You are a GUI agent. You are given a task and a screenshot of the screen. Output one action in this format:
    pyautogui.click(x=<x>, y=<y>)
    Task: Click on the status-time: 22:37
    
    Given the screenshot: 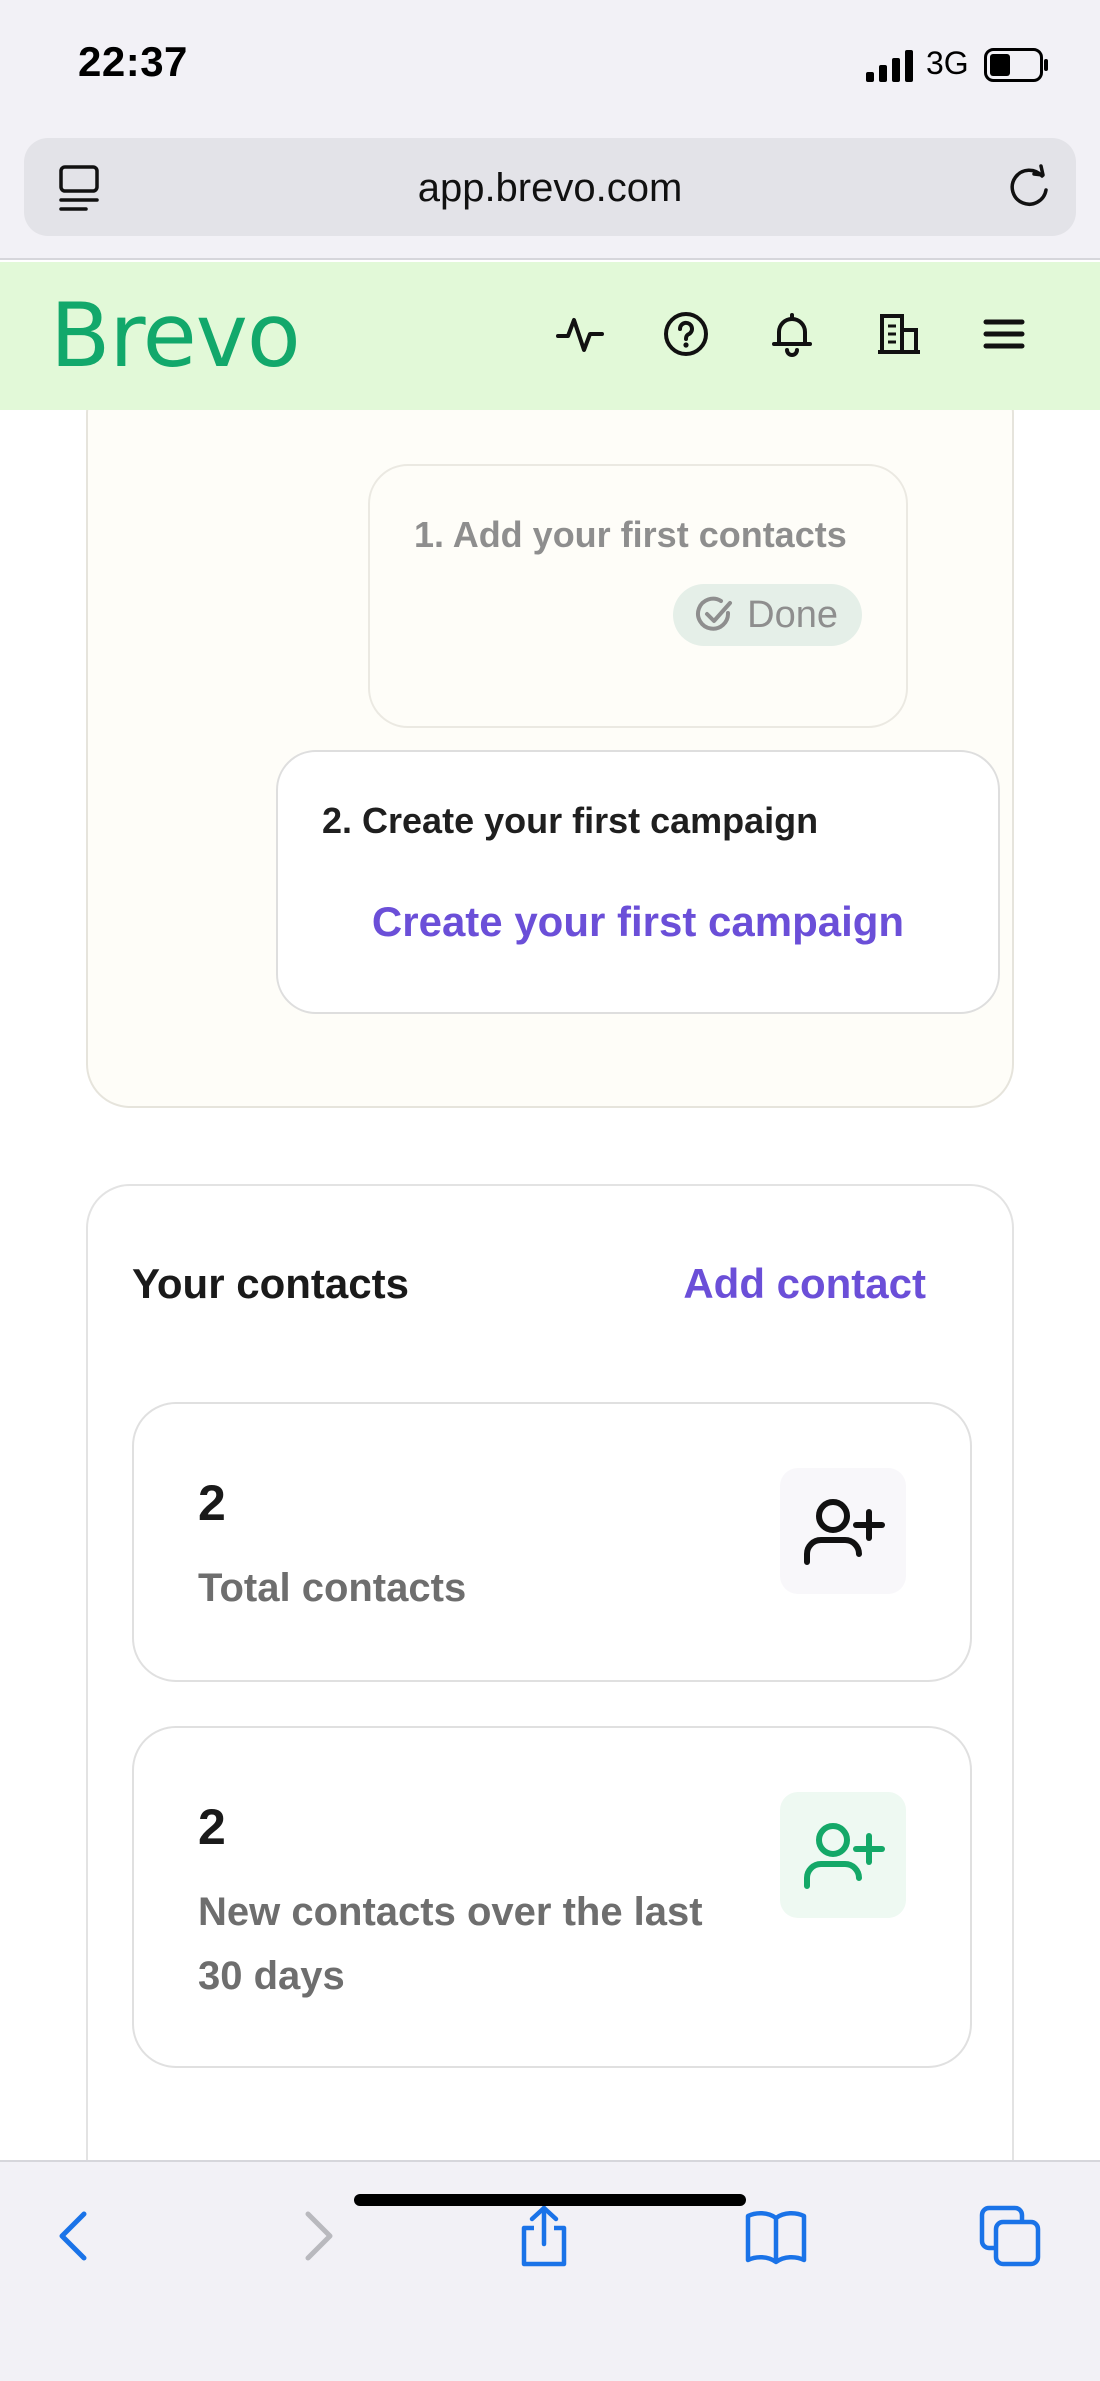 What is the action you would take?
    pyautogui.click(x=133, y=61)
    